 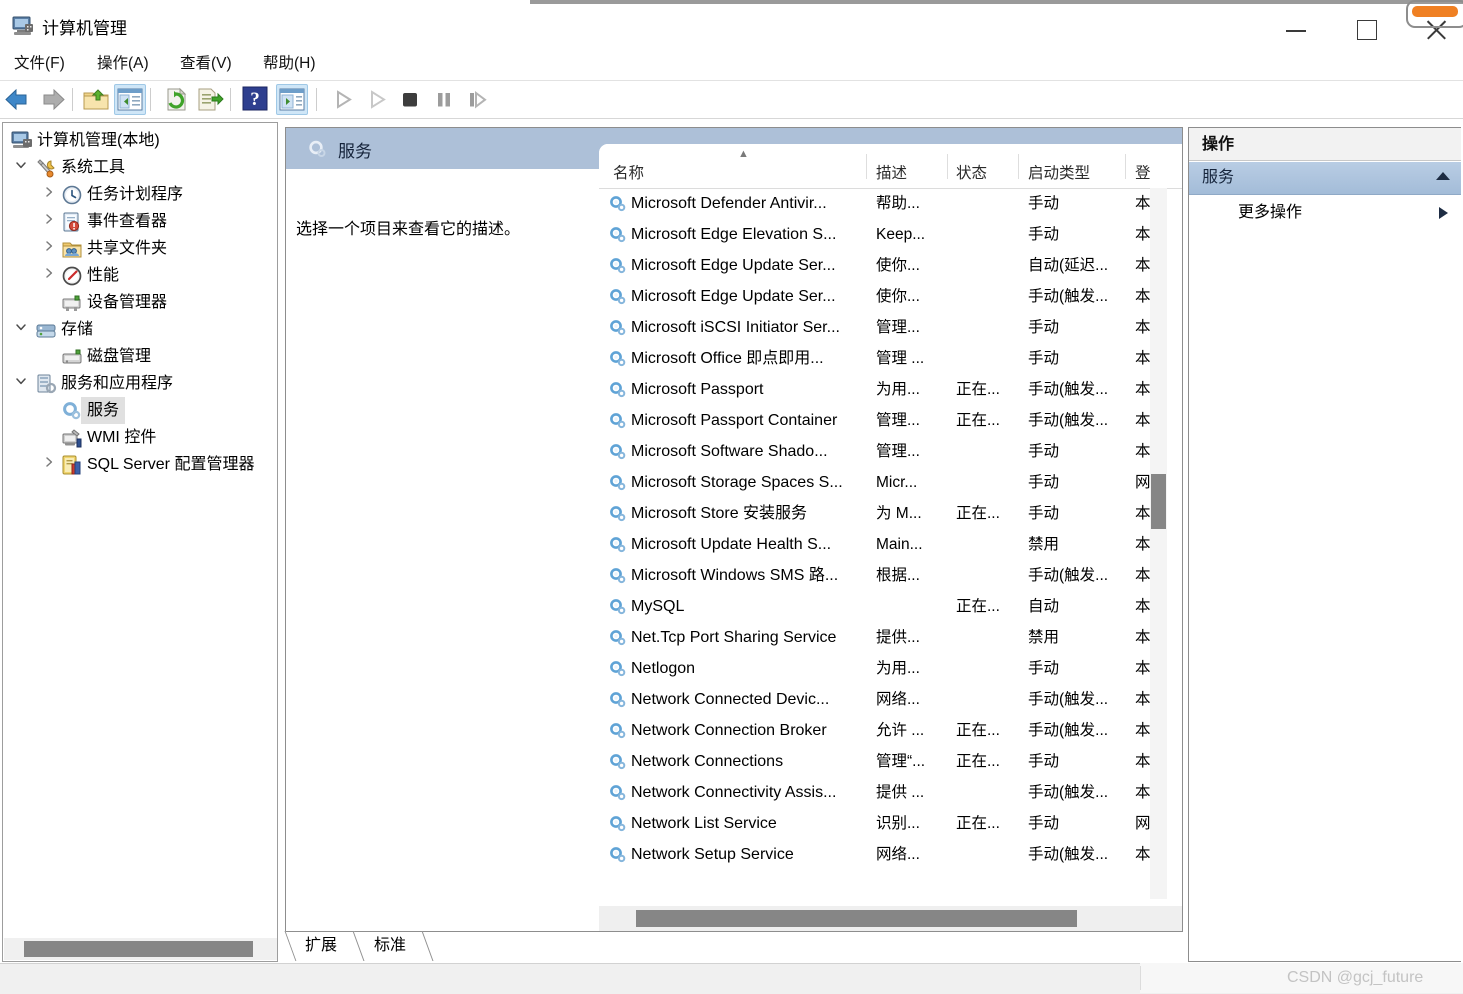 What do you see at coordinates (289, 64) in the screenshot?
I see `menu-help: 帮助(H)` at bounding box center [289, 64].